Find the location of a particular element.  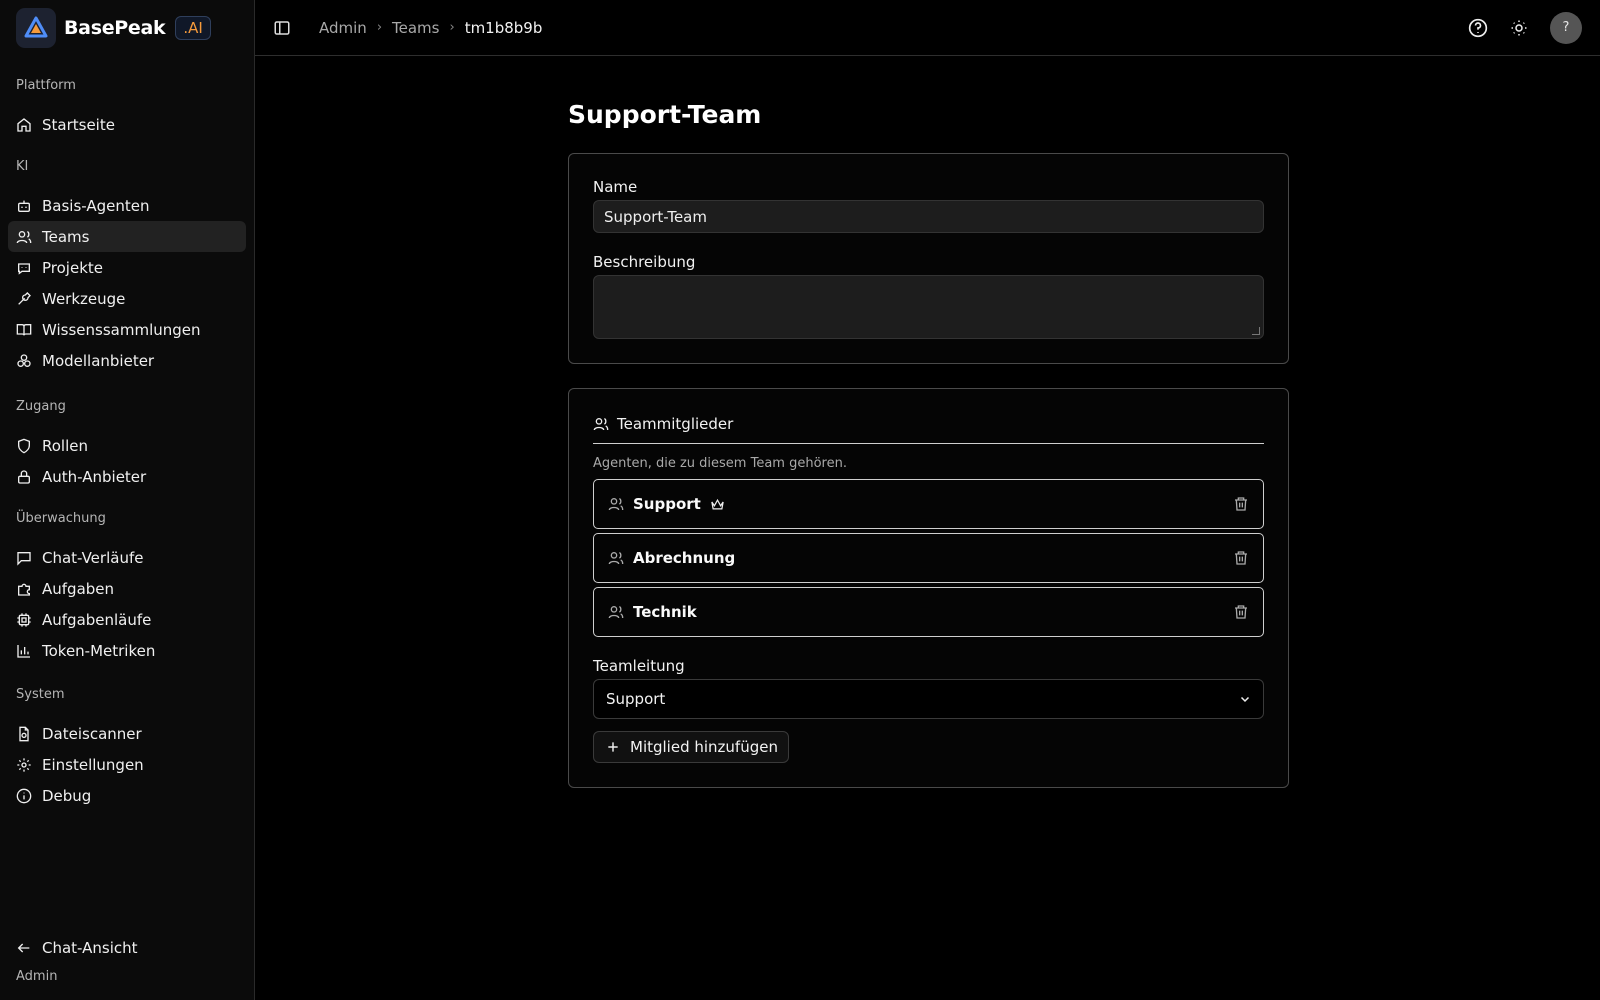

member-name: Technik is located at coordinates (665, 612).